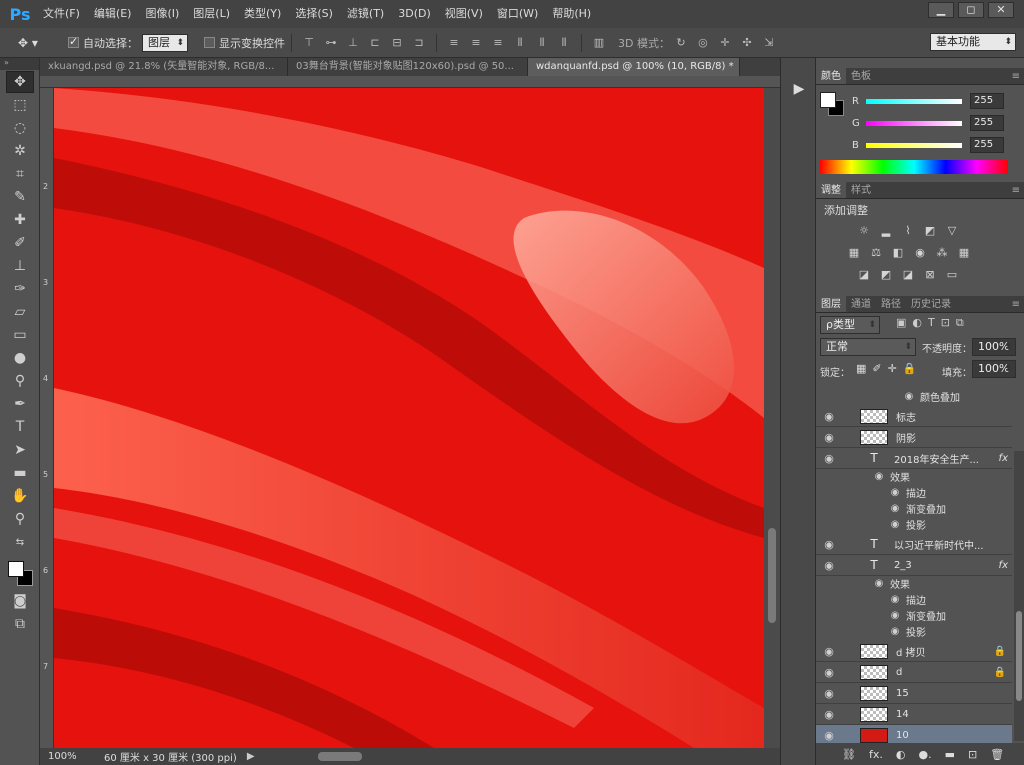  I want to click on add-mask-icon: ◐, so click(901, 754).